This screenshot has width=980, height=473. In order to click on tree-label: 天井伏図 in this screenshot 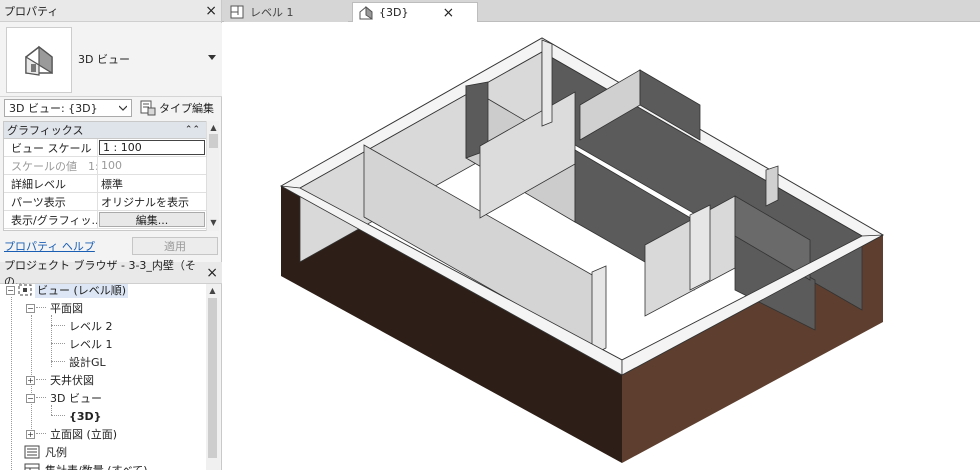, I will do `click(72, 380)`.